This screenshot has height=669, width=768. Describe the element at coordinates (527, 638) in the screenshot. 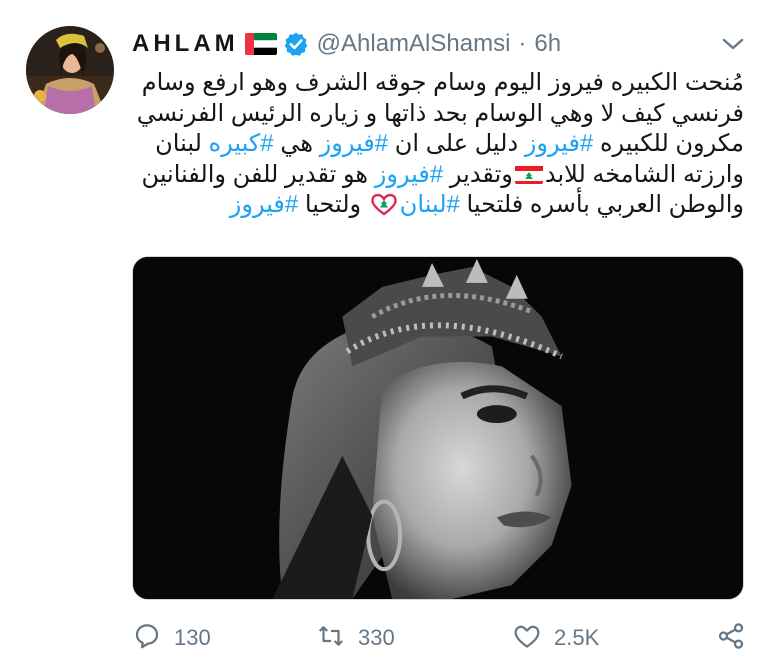

I see `heart-icon` at that location.